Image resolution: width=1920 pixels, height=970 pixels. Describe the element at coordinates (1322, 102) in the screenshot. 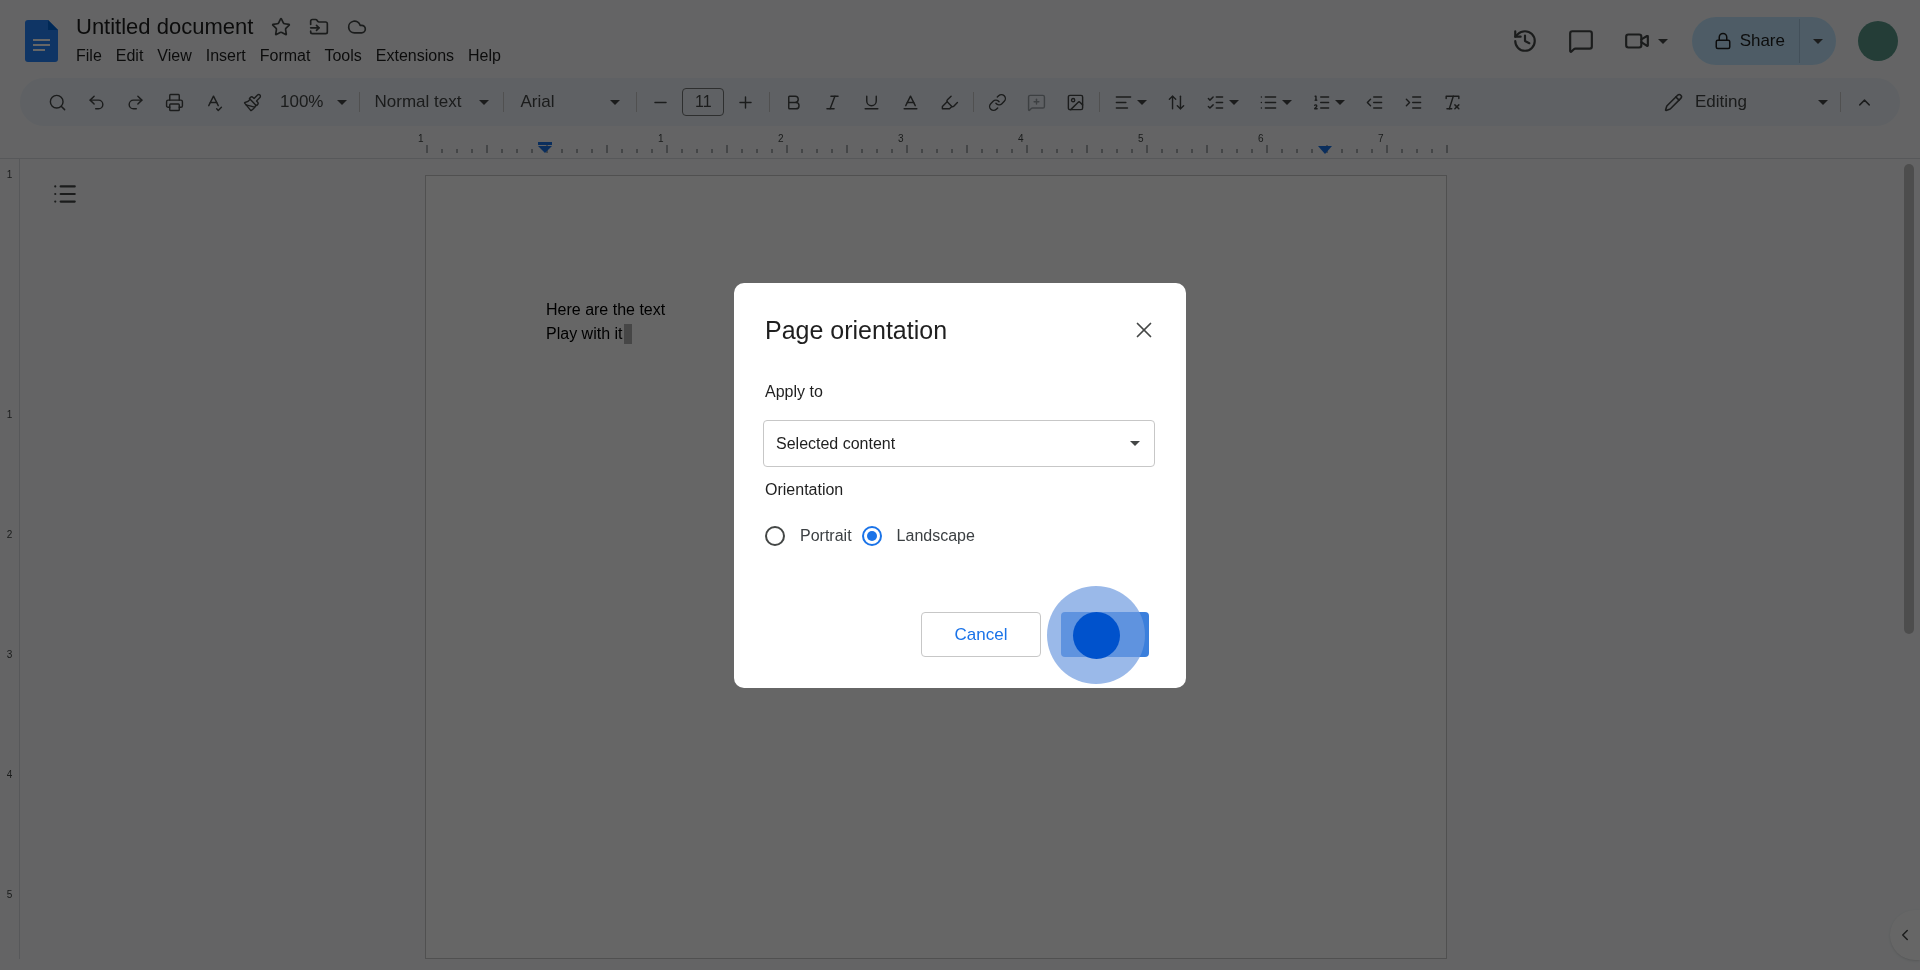

I see `numbered-list-icon` at that location.